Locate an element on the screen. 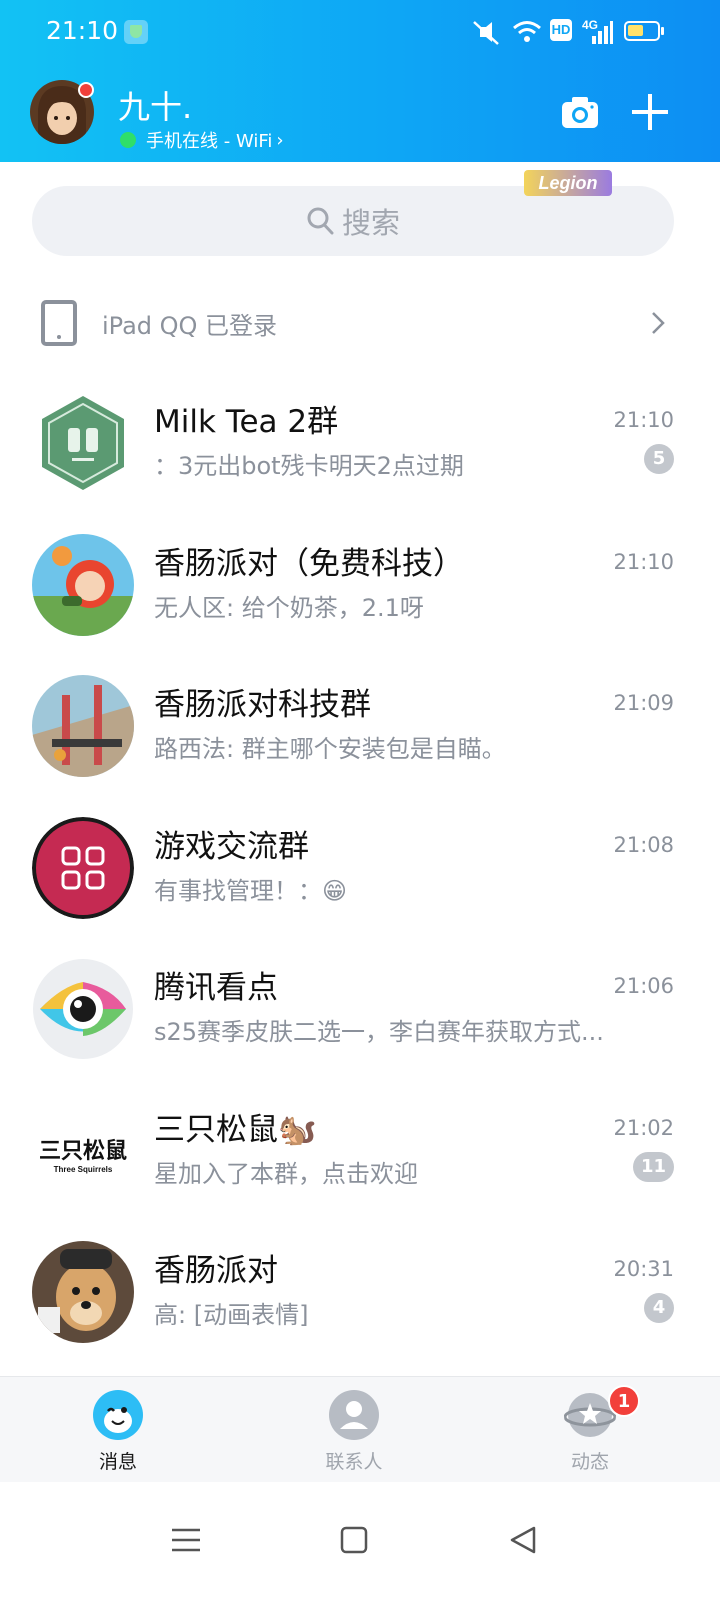 The width and height of the screenshot is (720, 1600). online-status: 手机在线 - WiFi › is located at coordinates (202, 140).